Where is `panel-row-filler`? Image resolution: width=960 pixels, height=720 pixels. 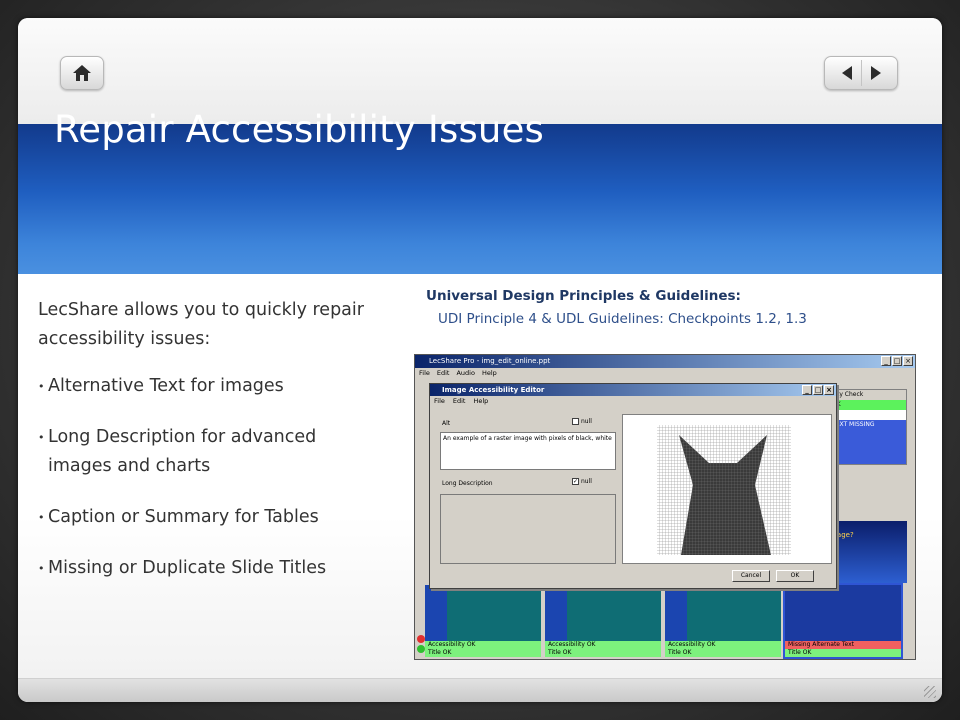 panel-row-filler is located at coordinates (867, 447).